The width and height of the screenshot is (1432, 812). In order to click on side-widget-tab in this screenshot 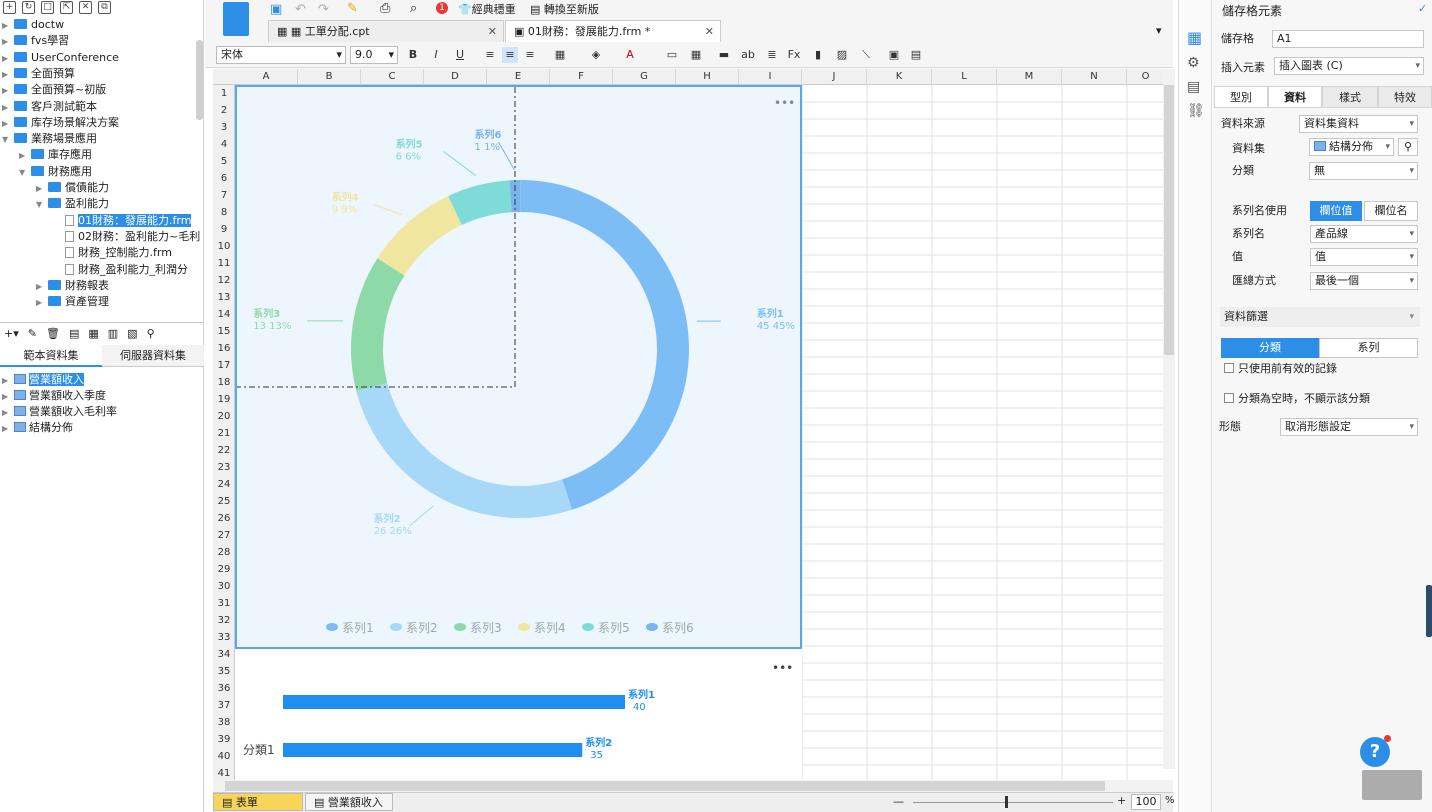, I will do `click(1429, 611)`.